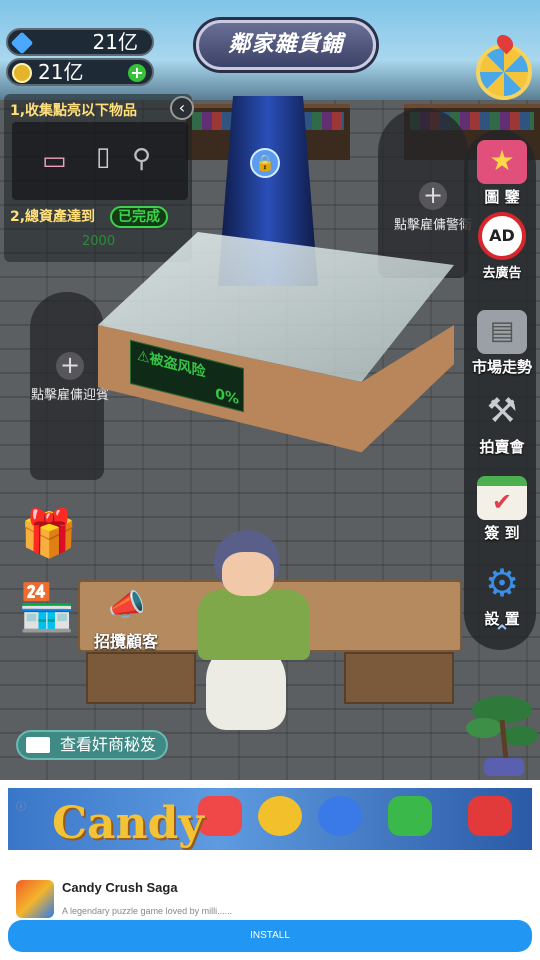  Describe the element at coordinates (182, 108) in the screenshot. I see `collapse-quest-button: ‹` at that location.